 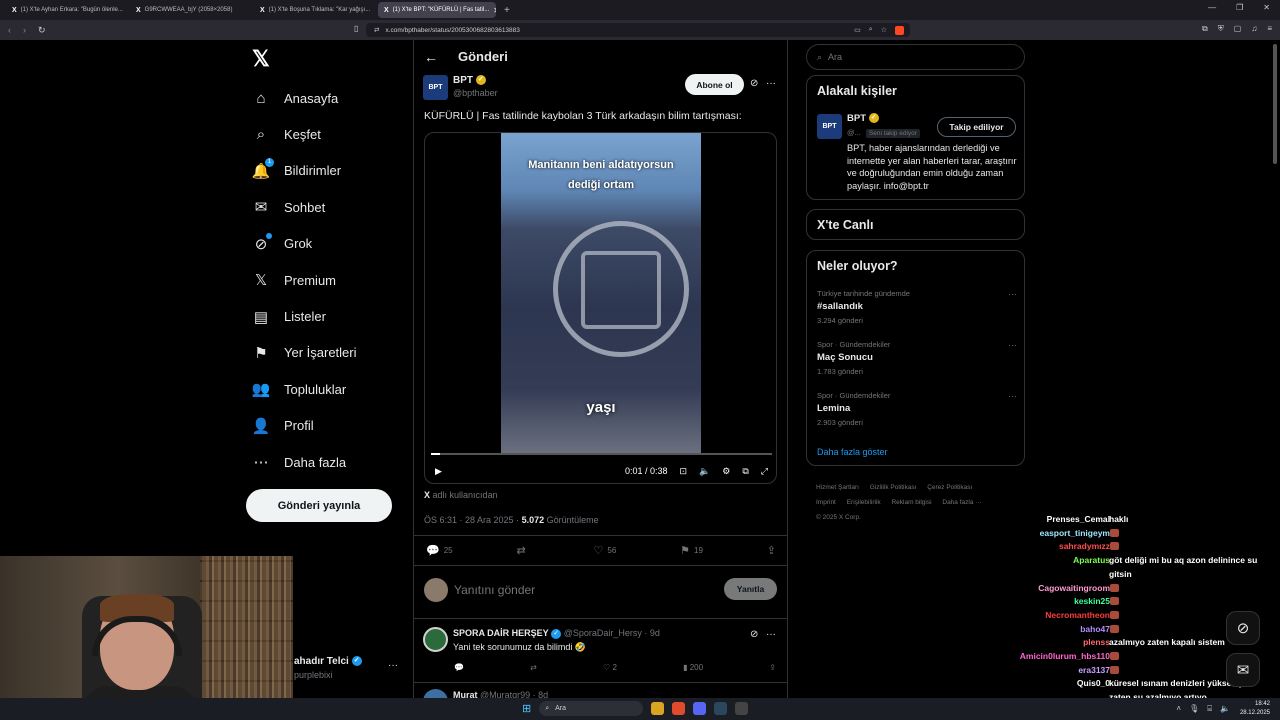 What do you see at coordinates (304, 353) in the screenshot?
I see `nav-item-bookmarks: ⚑ Yer İşaretleri` at bounding box center [304, 353].